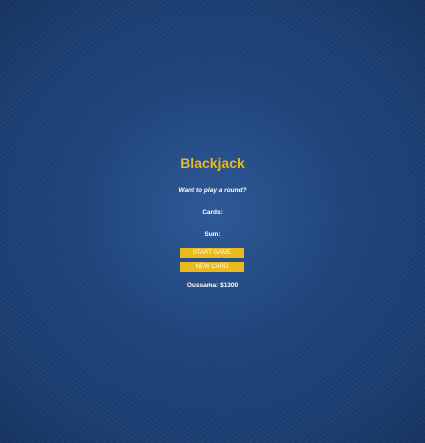 The width and height of the screenshot is (425, 443). Describe the element at coordinates (212, 163) in the screenshot. I see `game-title: Blackjack` at that location.